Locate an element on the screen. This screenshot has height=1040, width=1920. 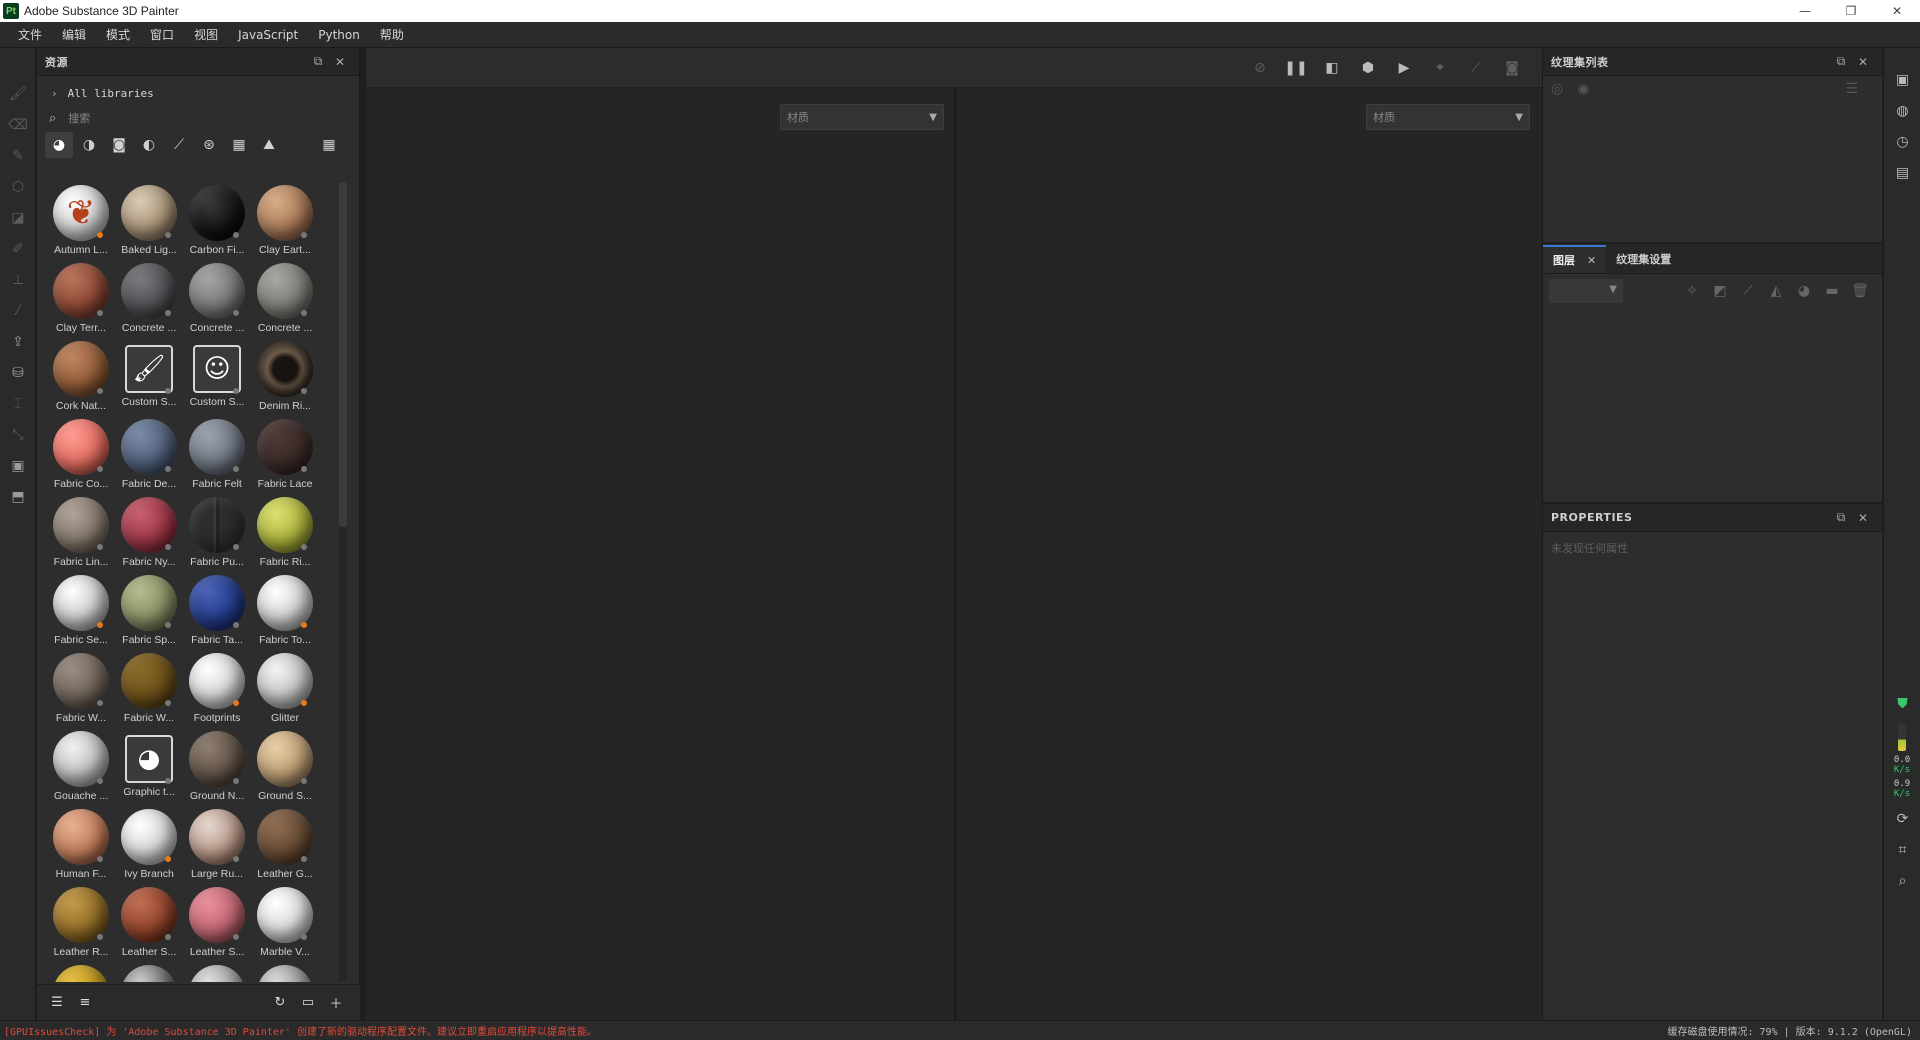
geometry-fill-icon: ⬡ is located at coordinates (18, 186).